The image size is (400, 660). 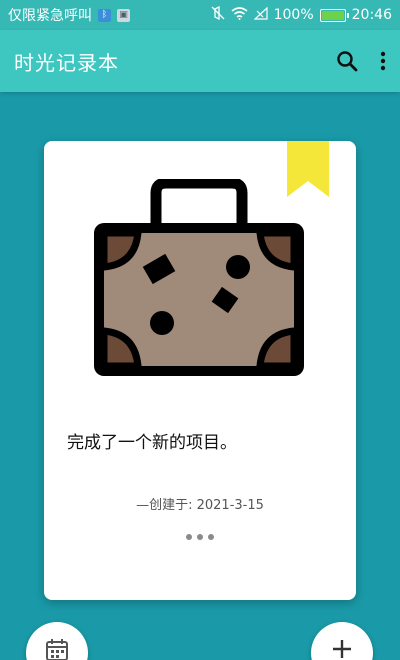 I want to click on more-vert-icon, so click(x=383, y=61).